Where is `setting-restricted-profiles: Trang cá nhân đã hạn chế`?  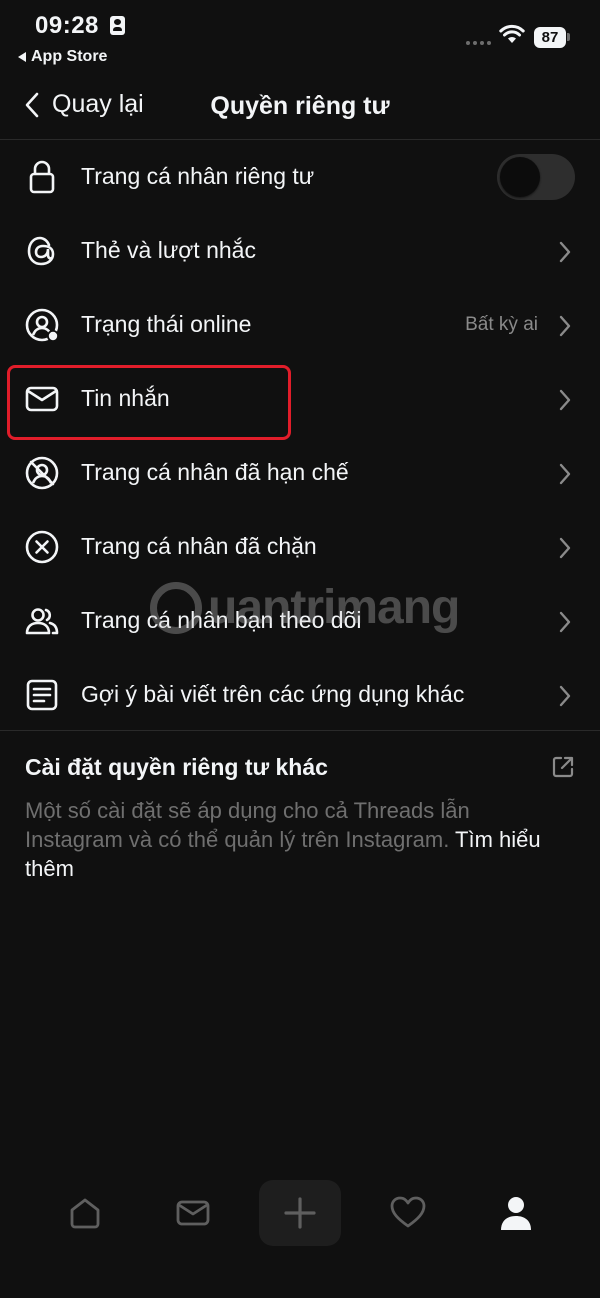 setting-restricted-profiles: Trang cá nhân đã hạn chế is located at coordinates (300, 473).